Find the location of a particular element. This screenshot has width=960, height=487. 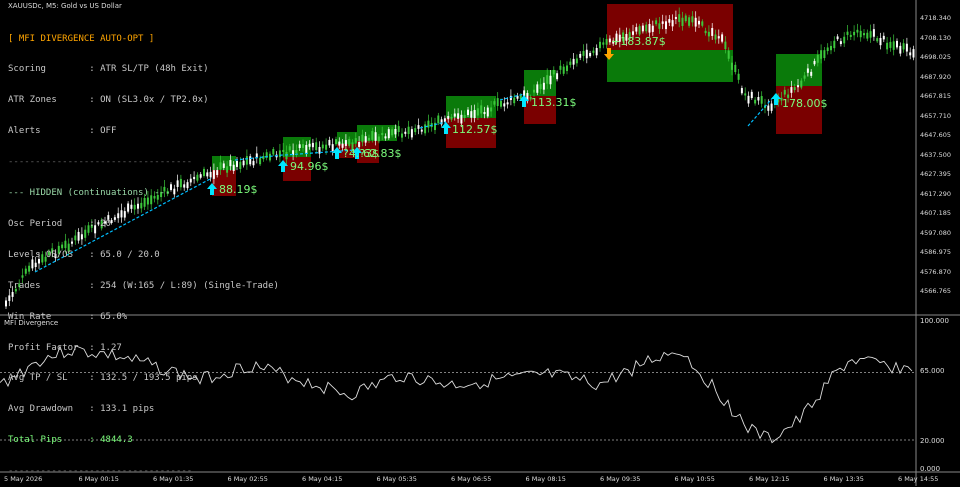

panel-alerts: Alerts : OFF is located at coordinates (62, 131).